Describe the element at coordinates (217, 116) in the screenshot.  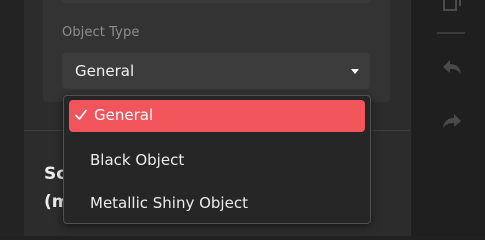
I see `option-general: General` at that location.